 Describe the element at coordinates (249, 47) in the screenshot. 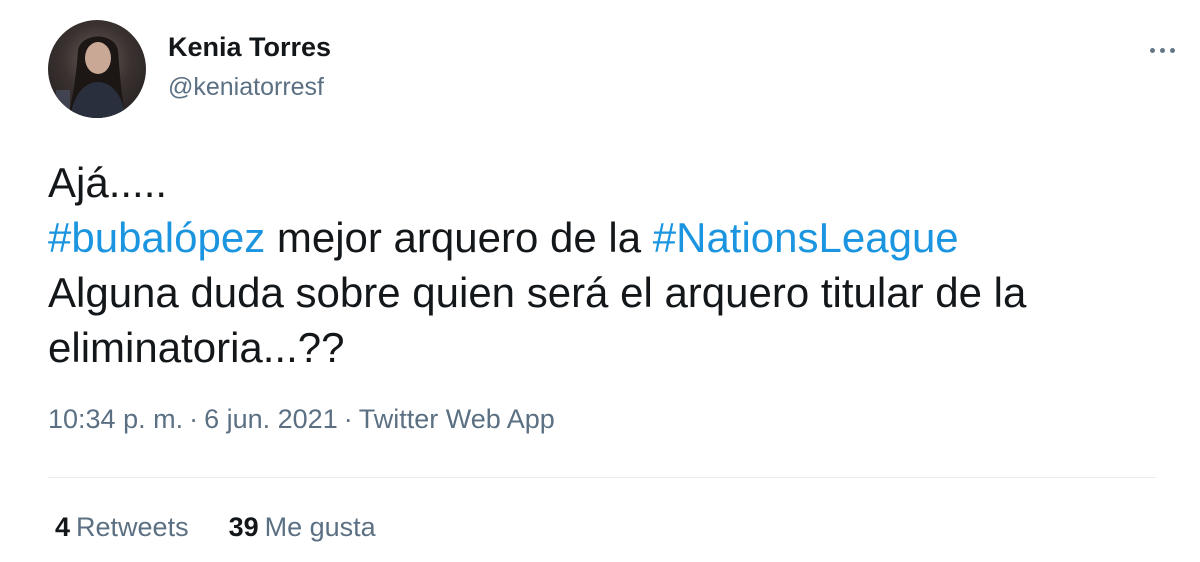

I see `author-name: Kenia Torres` at that location.